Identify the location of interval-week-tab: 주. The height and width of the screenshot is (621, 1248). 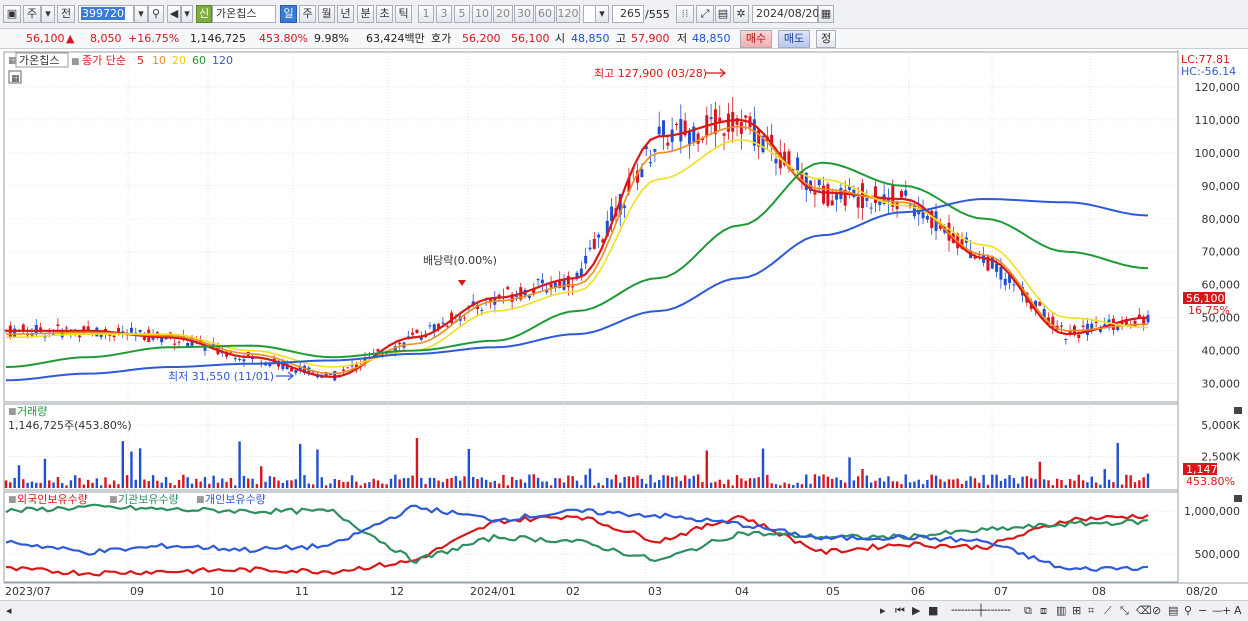
(307, 14).